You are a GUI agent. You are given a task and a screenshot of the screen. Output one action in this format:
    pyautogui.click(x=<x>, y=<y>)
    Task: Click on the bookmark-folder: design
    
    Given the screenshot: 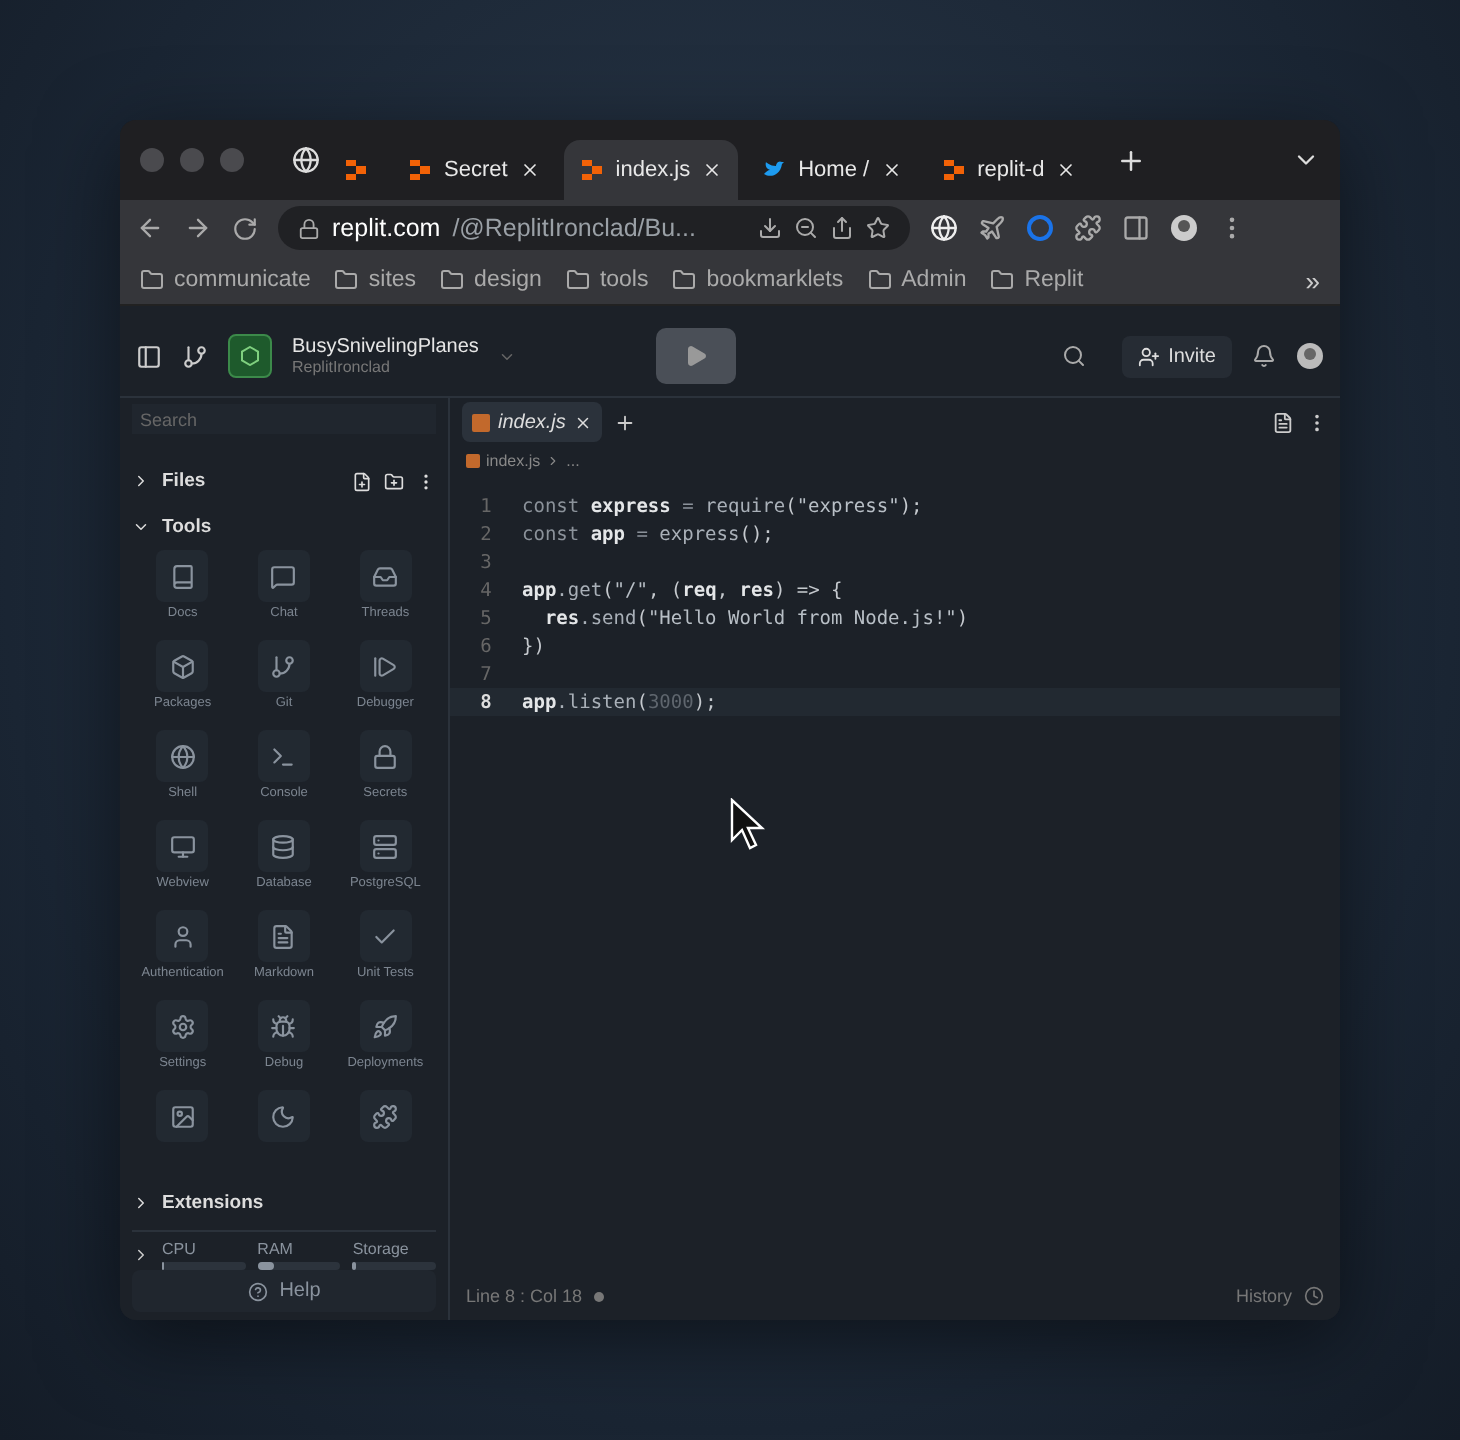 What is the action you would take?
    pyautogui.click(x=508, y=280)
    